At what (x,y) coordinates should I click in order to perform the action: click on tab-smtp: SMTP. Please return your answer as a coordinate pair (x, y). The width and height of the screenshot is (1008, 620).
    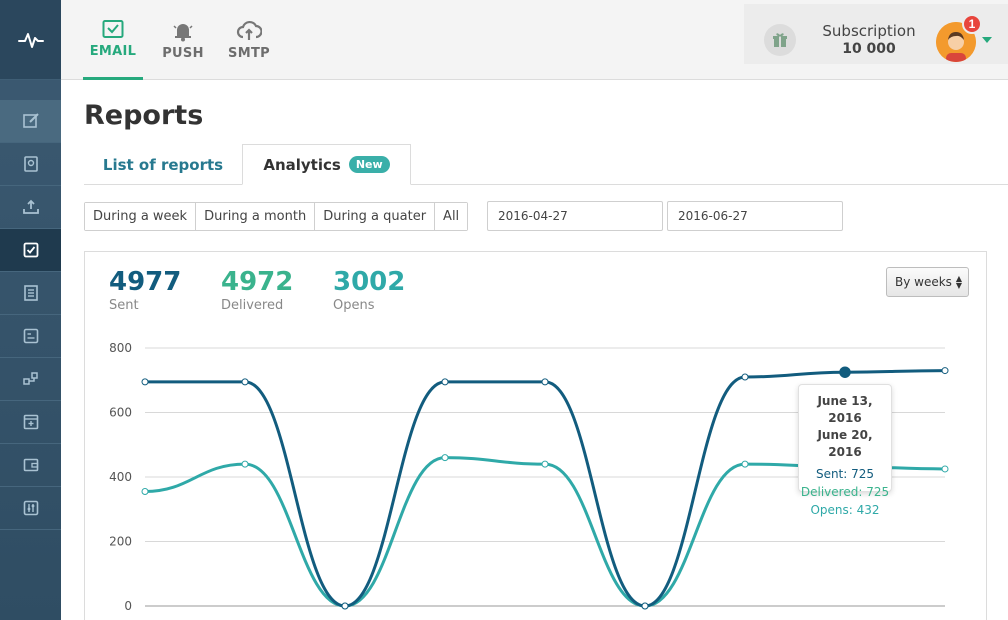
    Looking at the image, I should click on (249, 40).